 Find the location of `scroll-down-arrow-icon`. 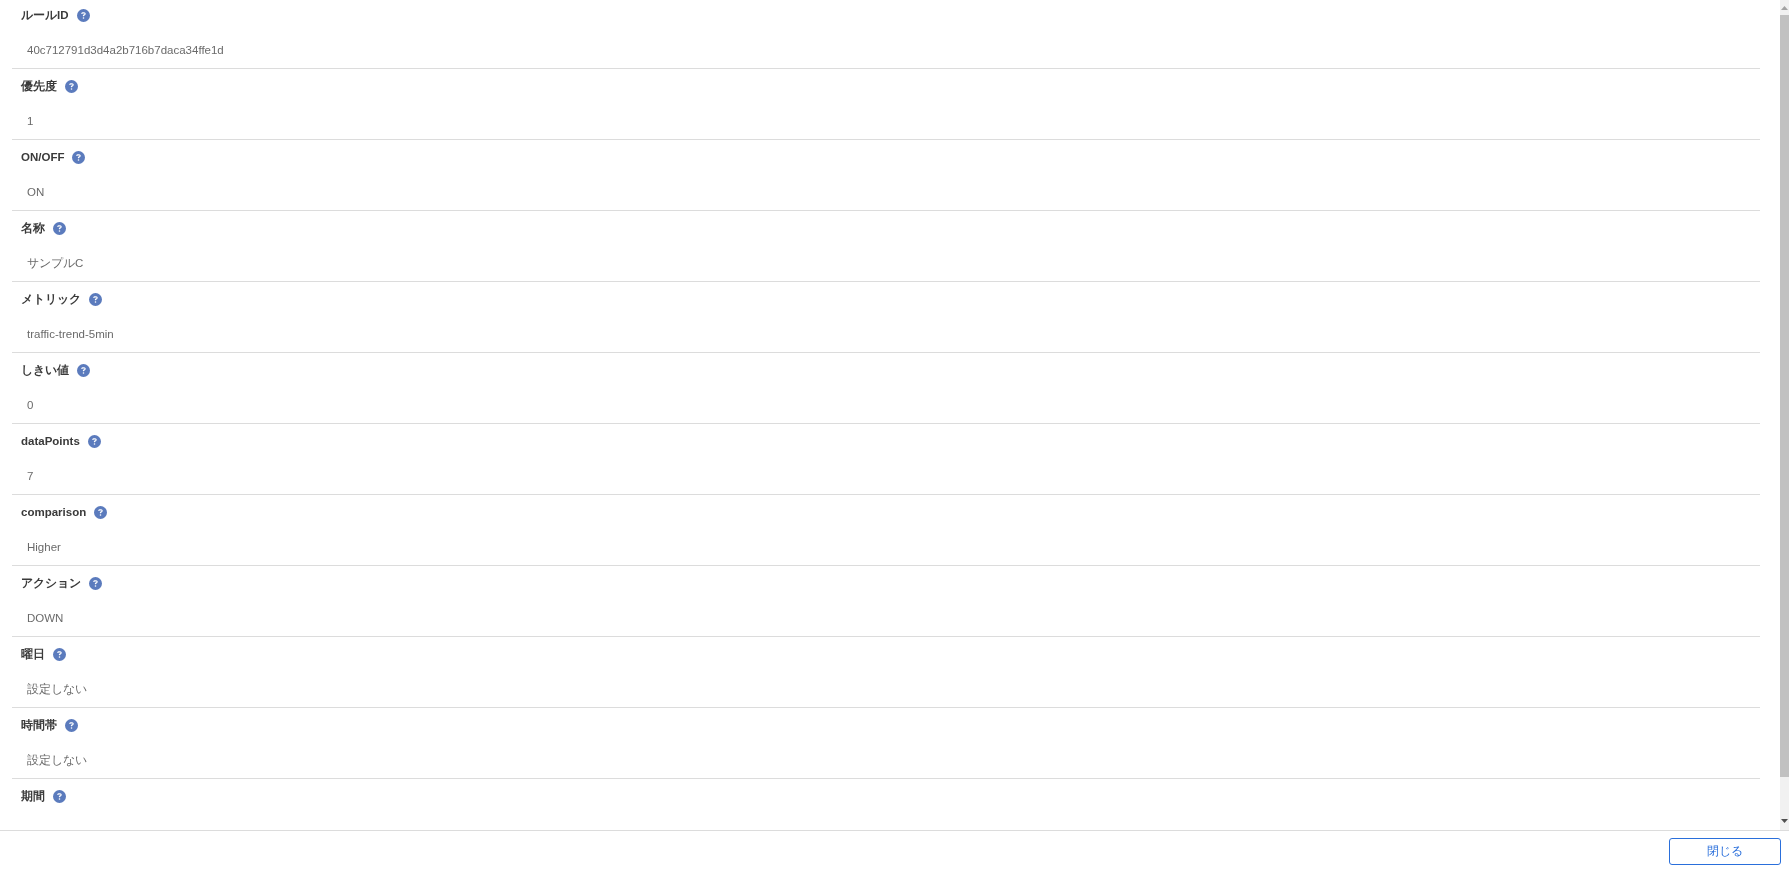

scroll-down-arrow-icon is located at coordinates (1784, 821).